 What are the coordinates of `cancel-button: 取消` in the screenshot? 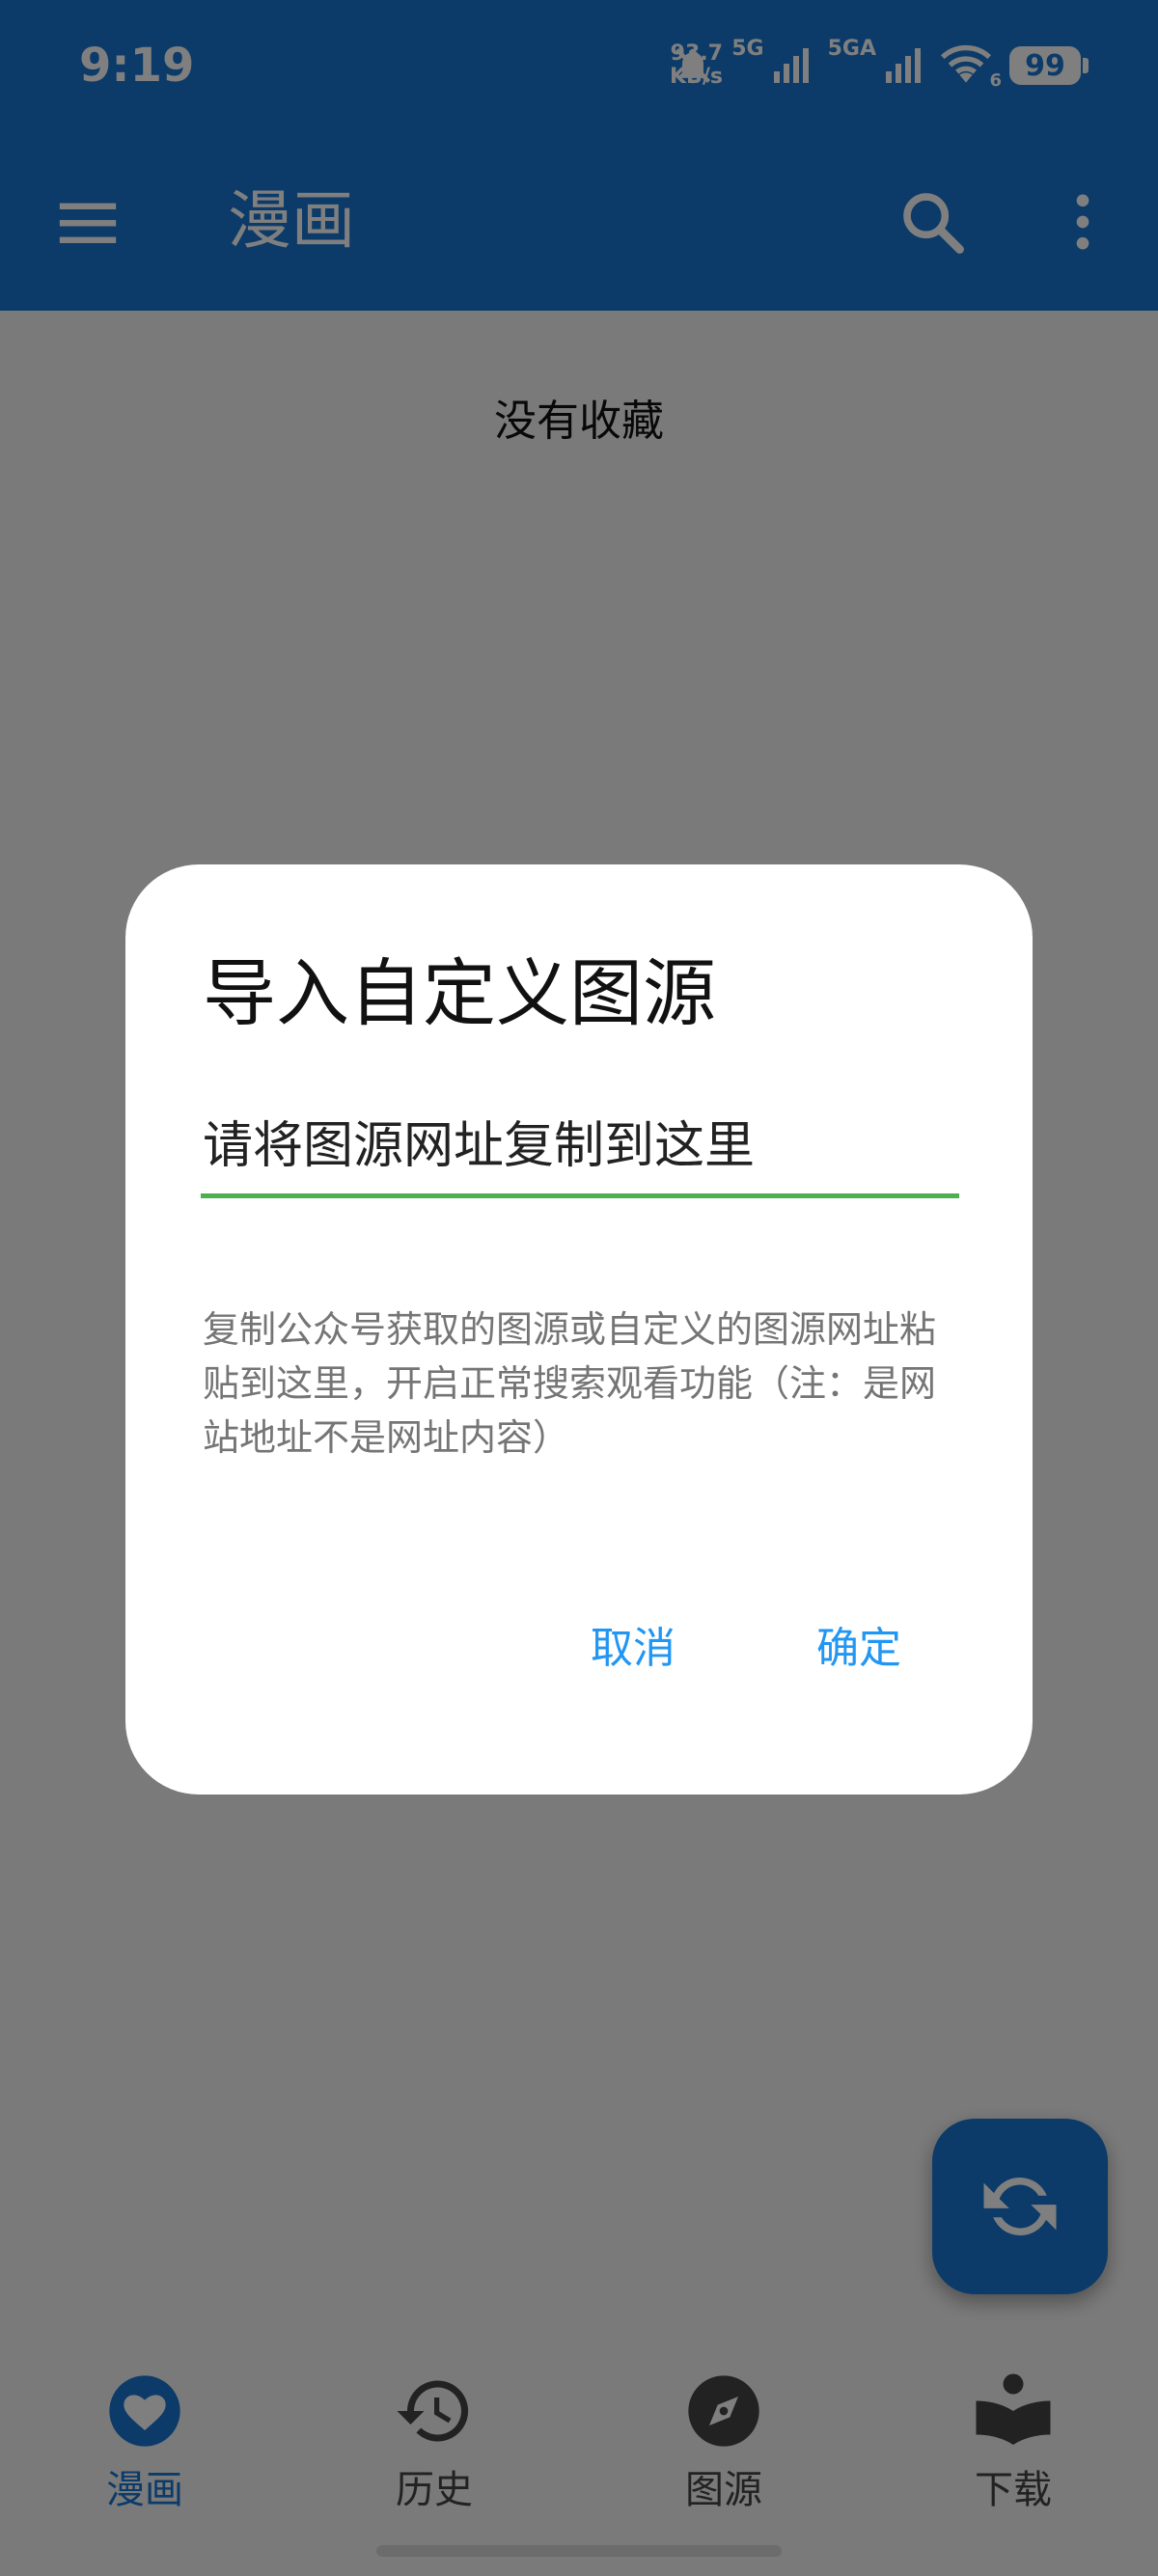 It's located at (633, 1644).